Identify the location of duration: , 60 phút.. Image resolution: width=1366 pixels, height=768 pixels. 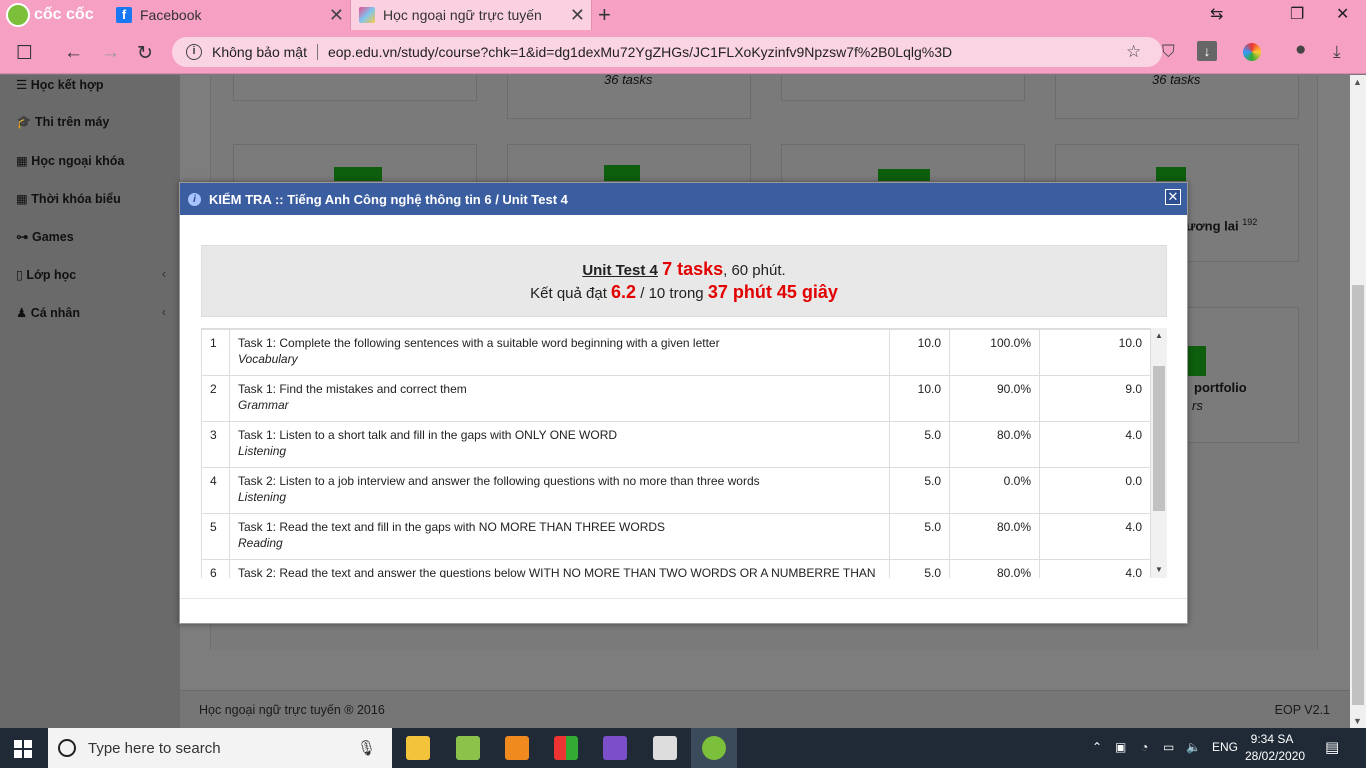
(754, 270).